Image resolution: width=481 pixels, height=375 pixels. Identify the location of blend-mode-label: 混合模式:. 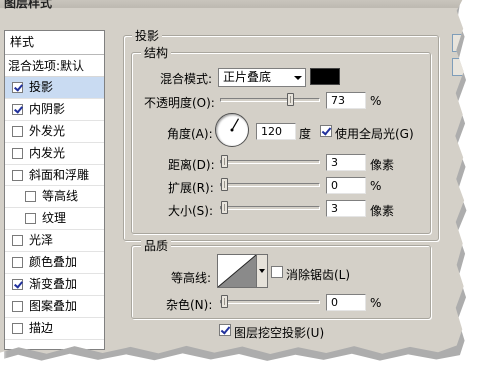
(186, 79).